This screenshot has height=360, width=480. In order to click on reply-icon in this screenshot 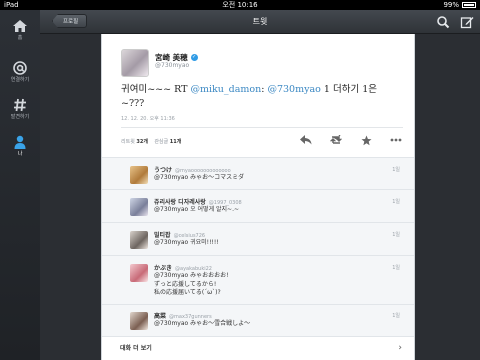, I will do `click(306, 140)`.